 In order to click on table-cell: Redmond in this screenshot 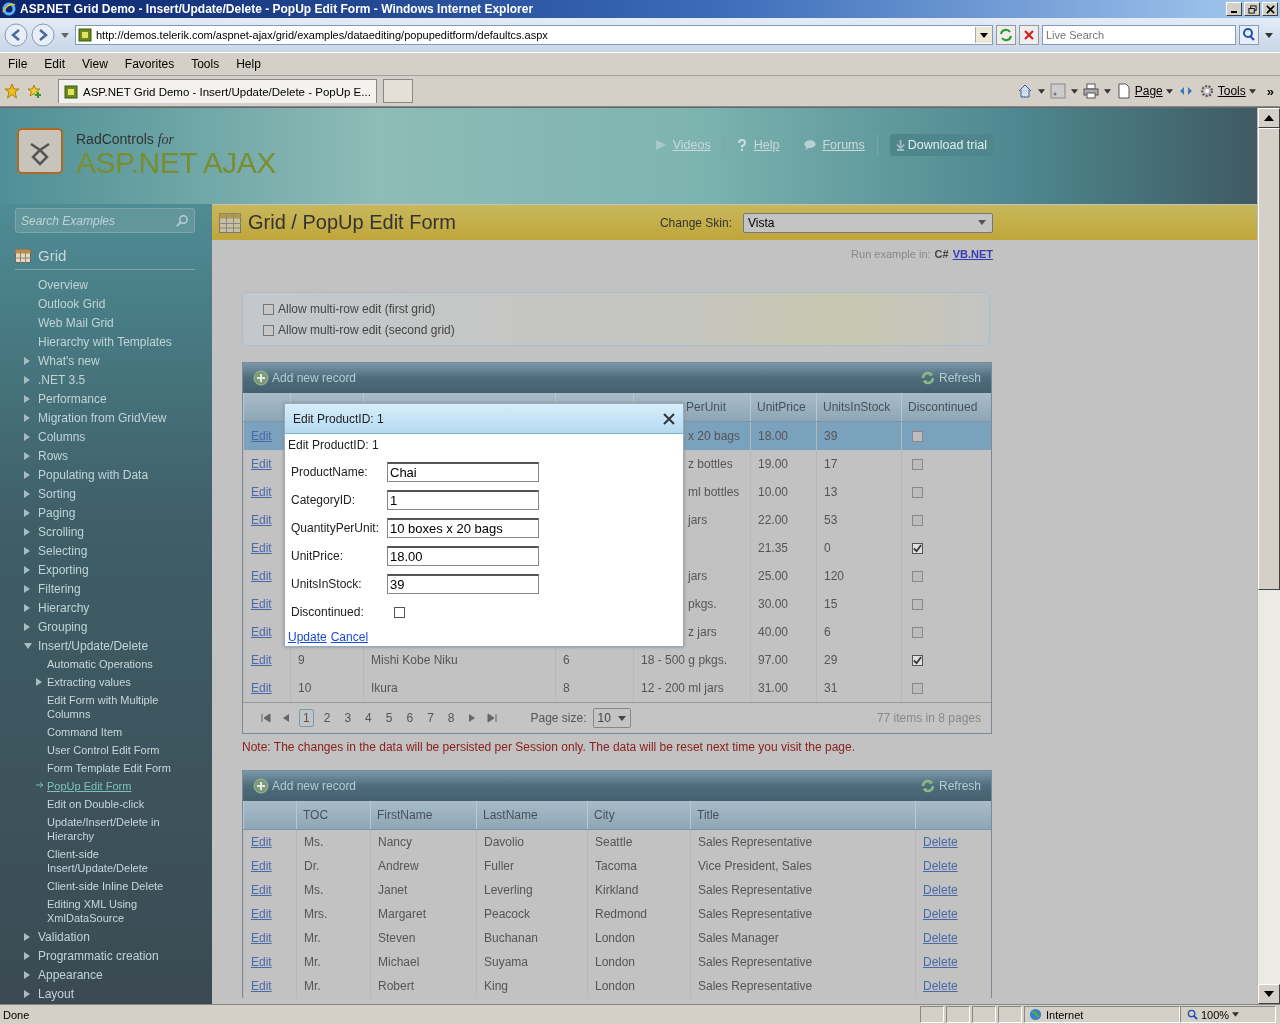, I will do `click(638, 914)`.